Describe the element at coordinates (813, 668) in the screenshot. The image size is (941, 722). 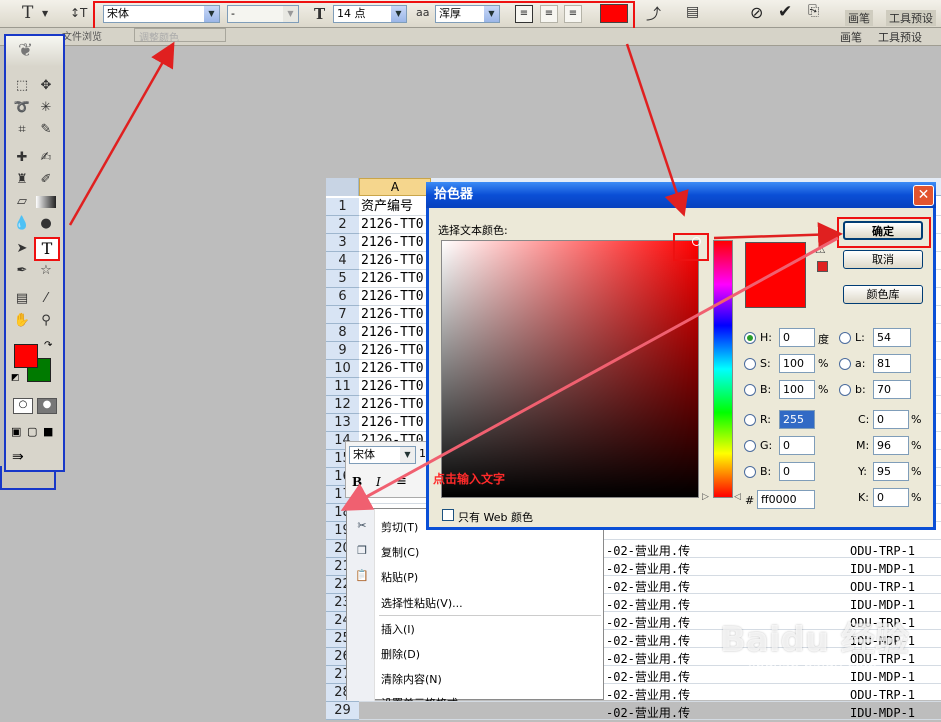
I see `watermark-url: jingyan.baidu.com` at that location.